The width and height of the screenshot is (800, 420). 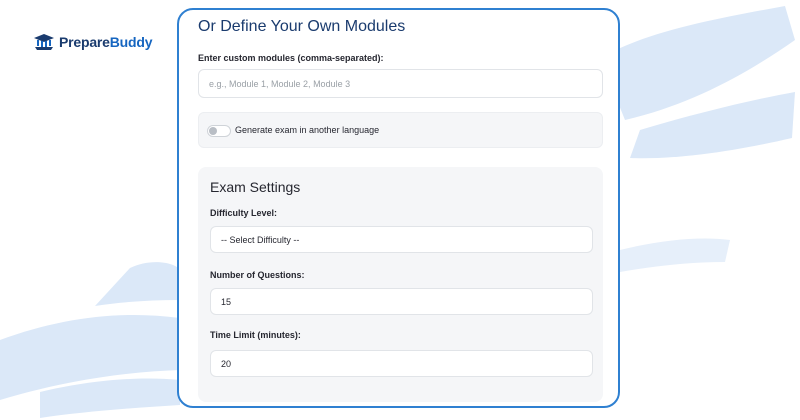 What do you see at coordinates (84, 42) in the screenshot?
I see `brand-prefix: Prepare` at bounding box center [84, 42].